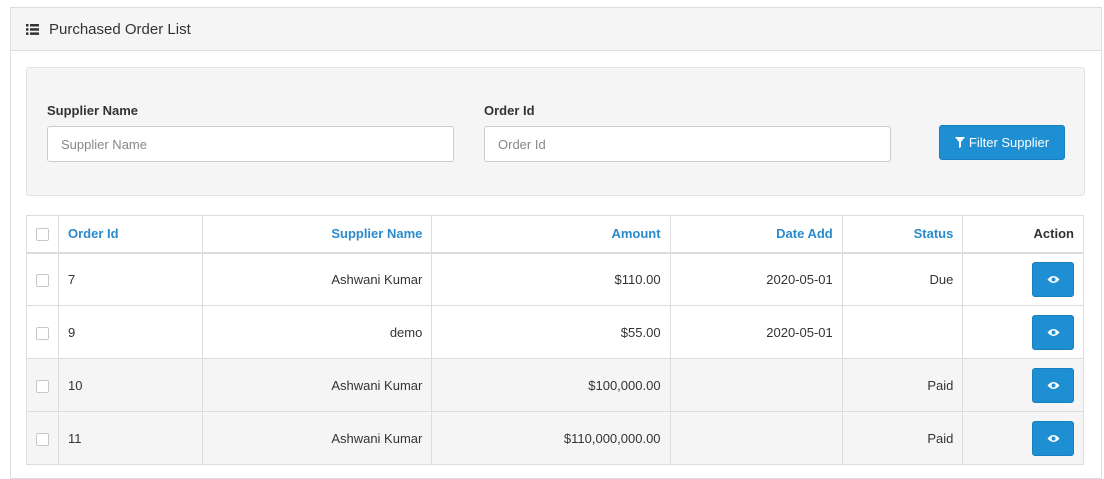  What do you see at coordinates (902, 332) in the screenshot?
I see `cell-status` at bounding box center [902, 332].